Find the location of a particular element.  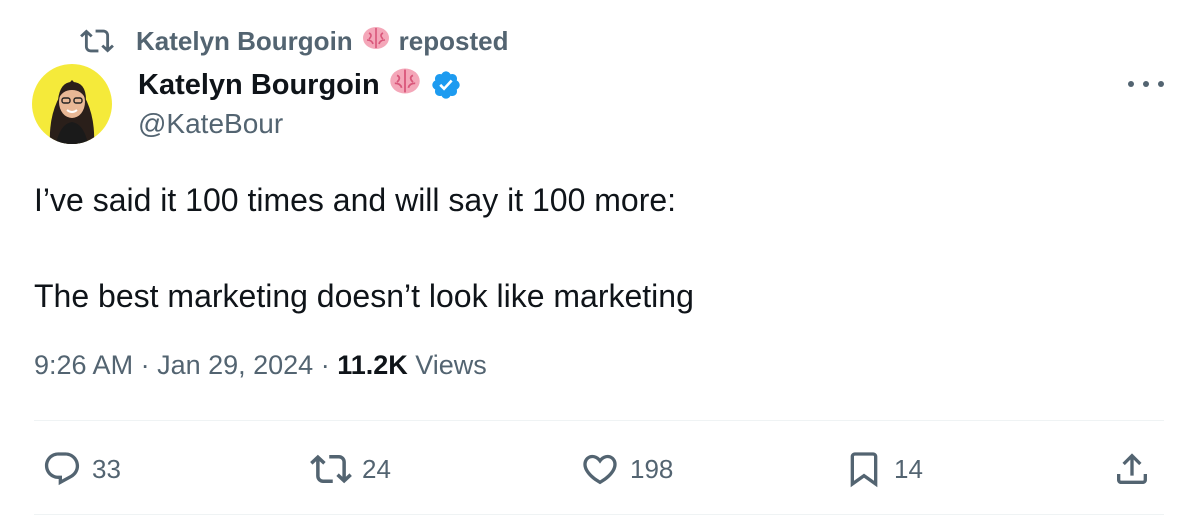

like-count: 198 is located at coordinates (652, 468).